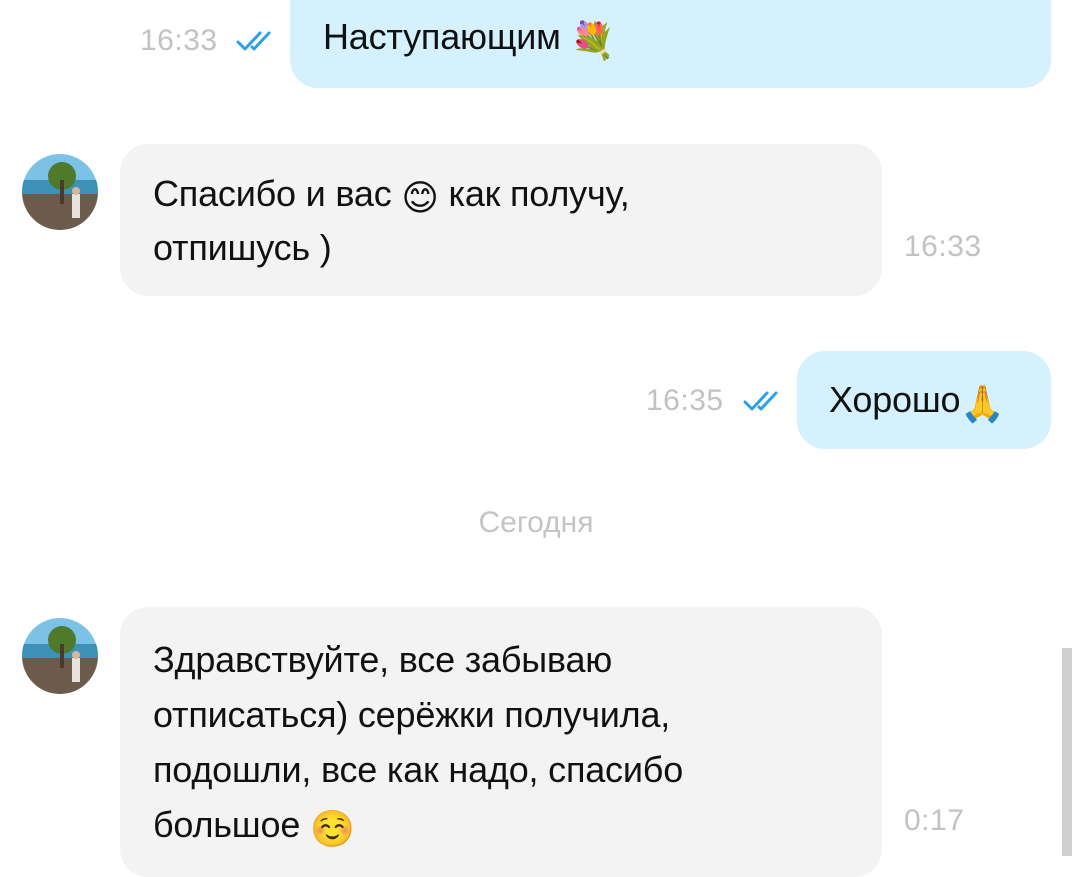 This screenshot has height=877, width=1072. Describe the element at coordinates (383, 659) in the screenshot. I see `message-text-line: Здравствуйте, все забываю` at that location.